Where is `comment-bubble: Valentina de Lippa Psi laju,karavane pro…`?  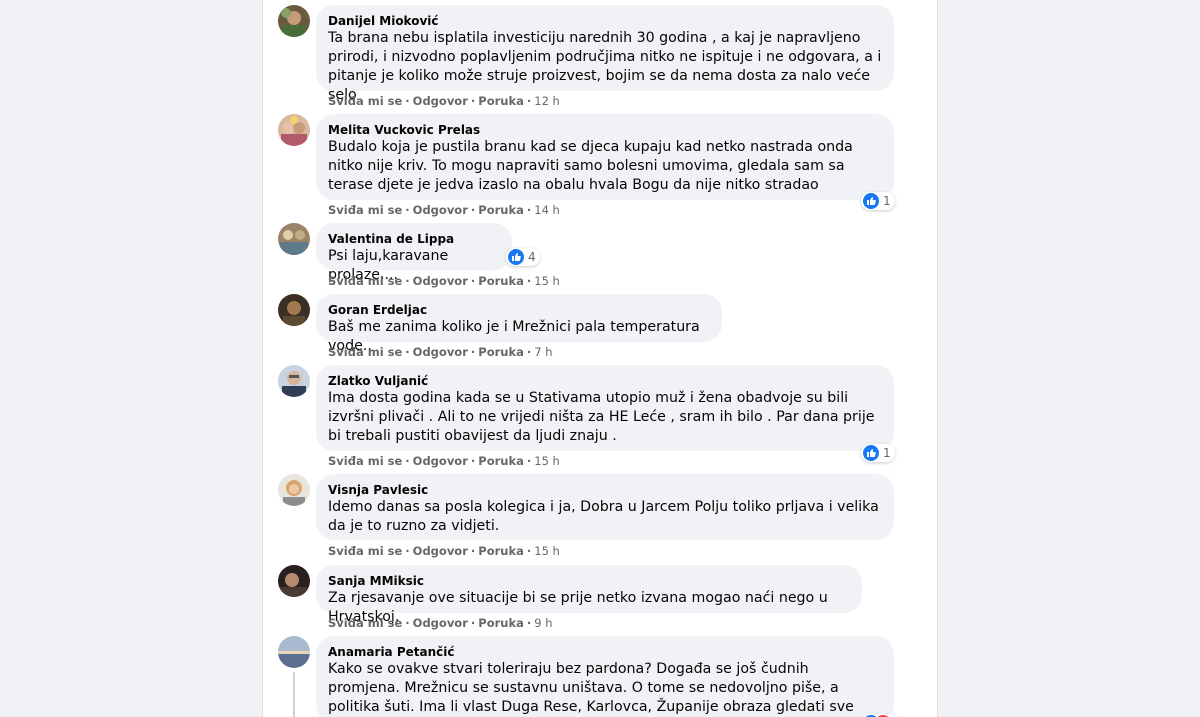 comment-bubble: Valentina de Lippa Psi laju,karavane pro… is located at coordinates (414, 253).